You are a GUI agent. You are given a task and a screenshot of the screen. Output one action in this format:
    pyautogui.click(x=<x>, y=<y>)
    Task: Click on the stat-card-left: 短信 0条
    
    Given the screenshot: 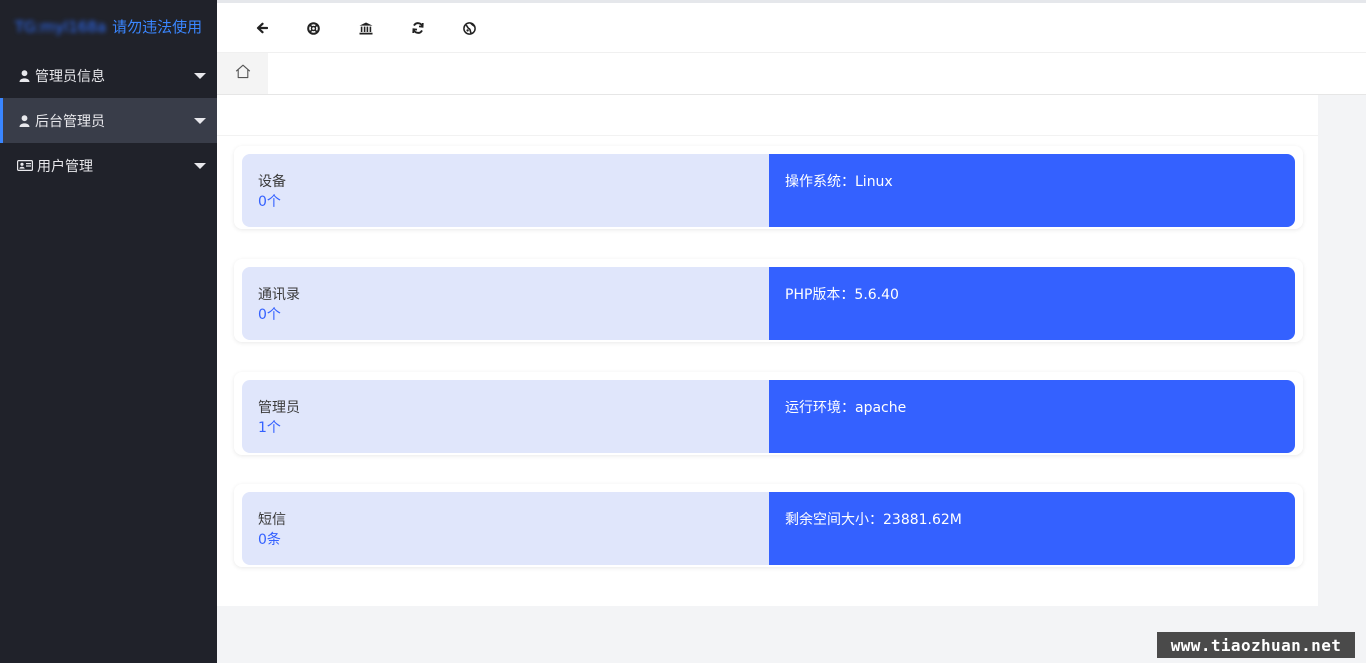 What is the action you would take?
    pyautogui.click(x=505, y=528)
    